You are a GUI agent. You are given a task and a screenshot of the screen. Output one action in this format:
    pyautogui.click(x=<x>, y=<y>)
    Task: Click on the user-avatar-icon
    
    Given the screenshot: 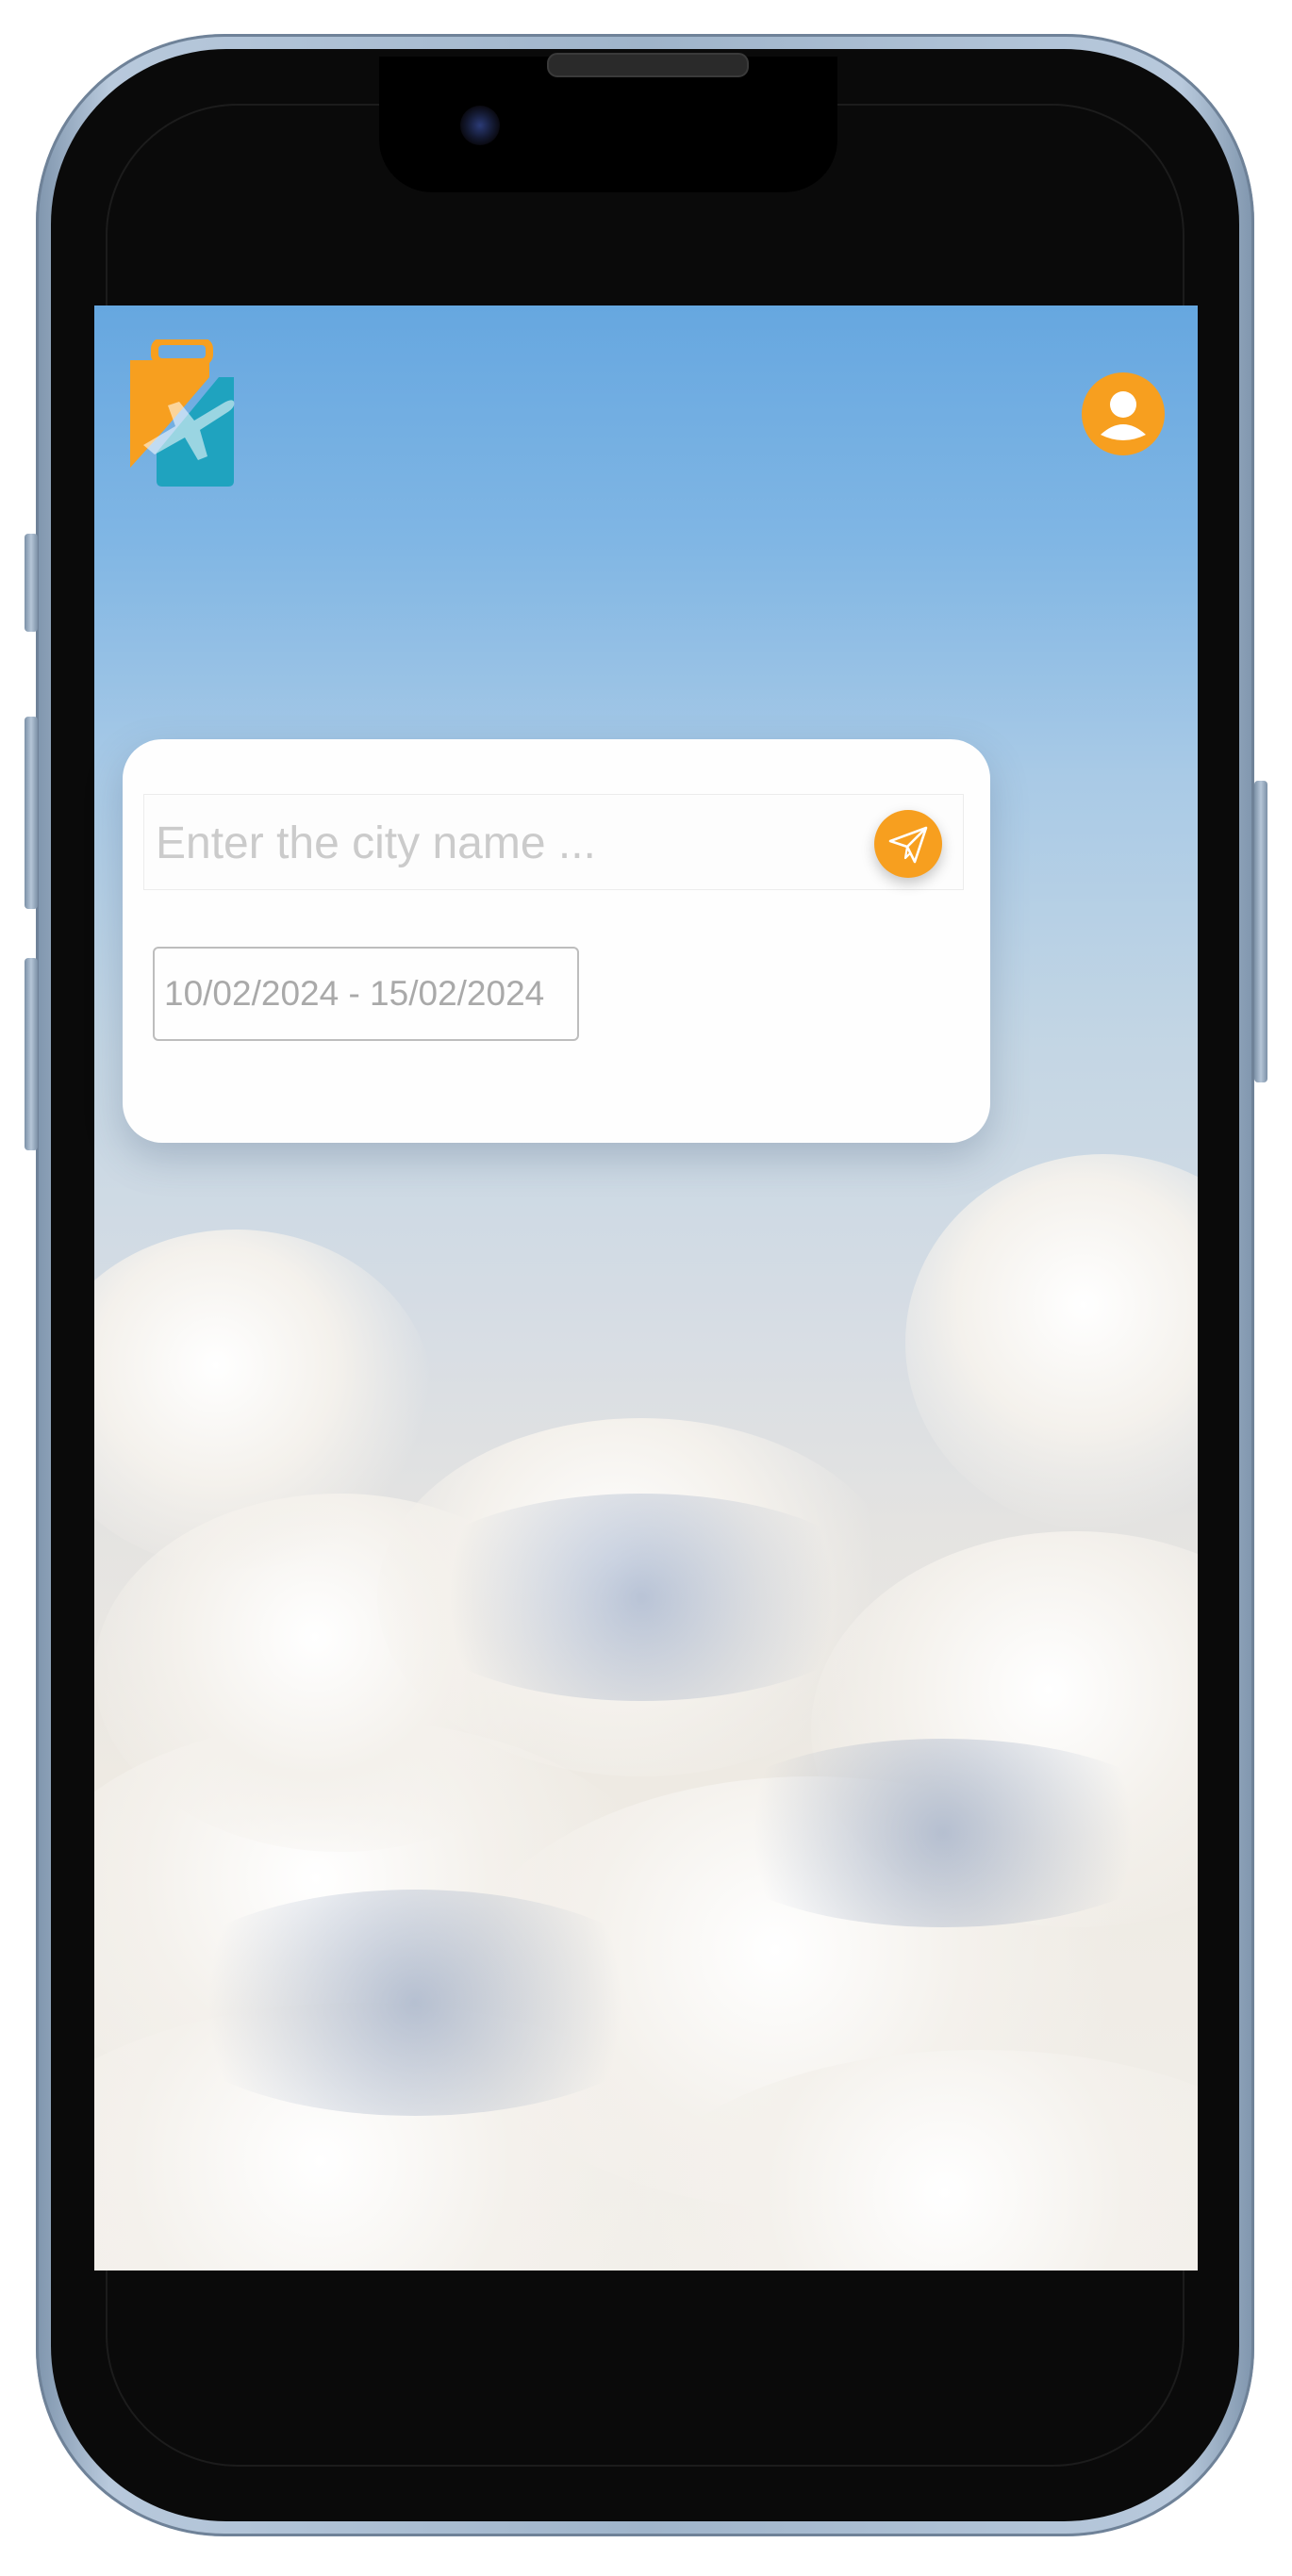 What is the action you would take?
    pyautogui.click(x=1123, y=413)
    